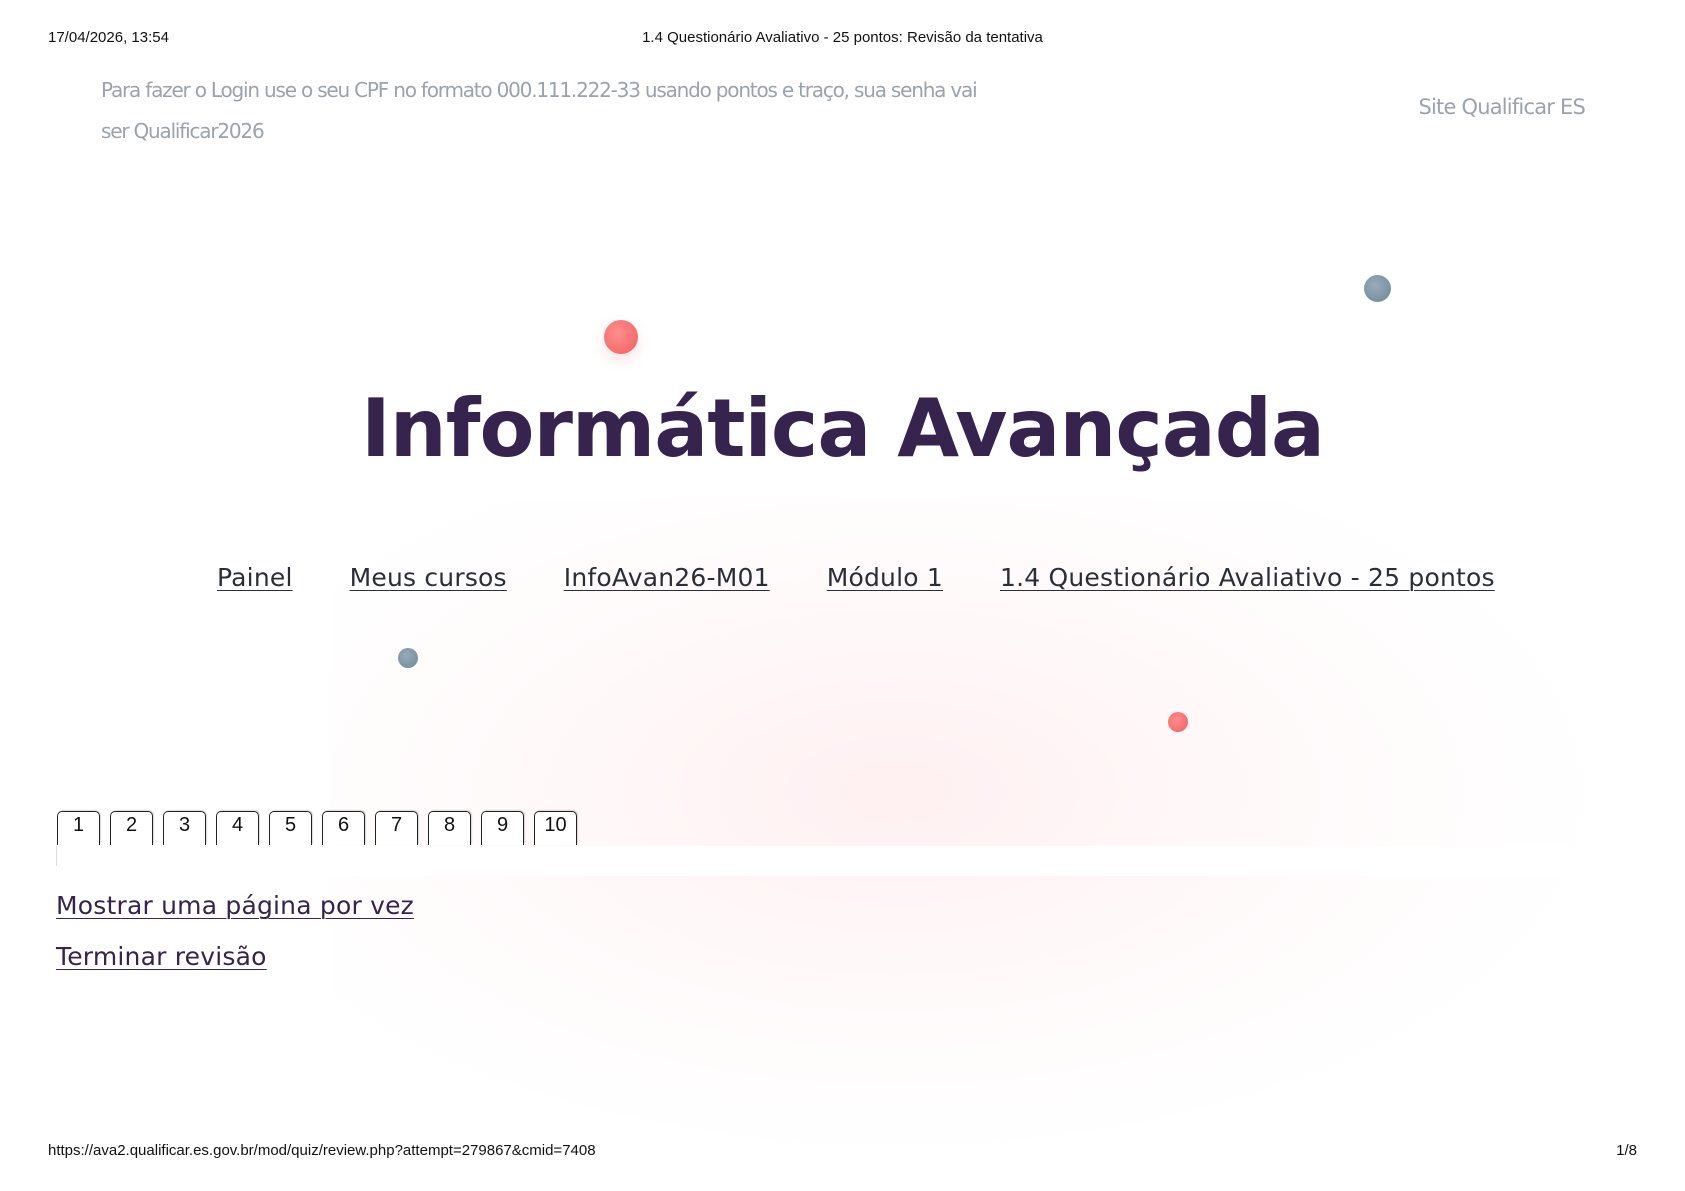  Describe the element at coordinates (449, 828) in the screenshot. I see `quiz-nav-button-8: 8` at that location.